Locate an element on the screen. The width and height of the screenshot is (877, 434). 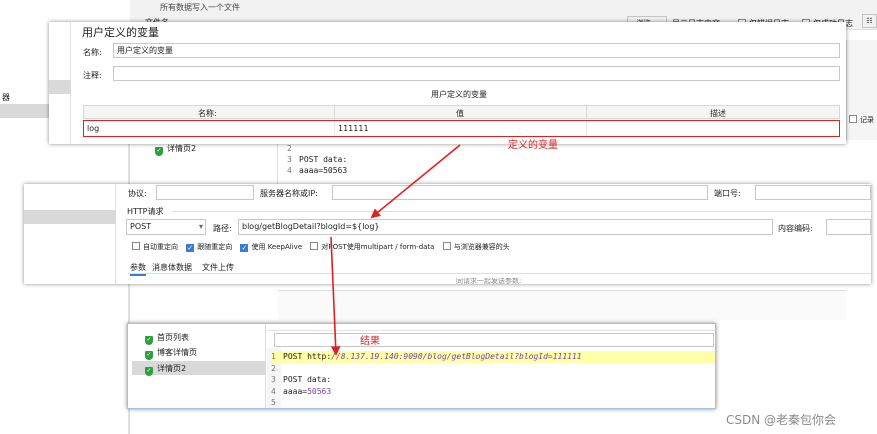
annotation-defined-variable: 定义的变量 is located at coordinates (533, 145).